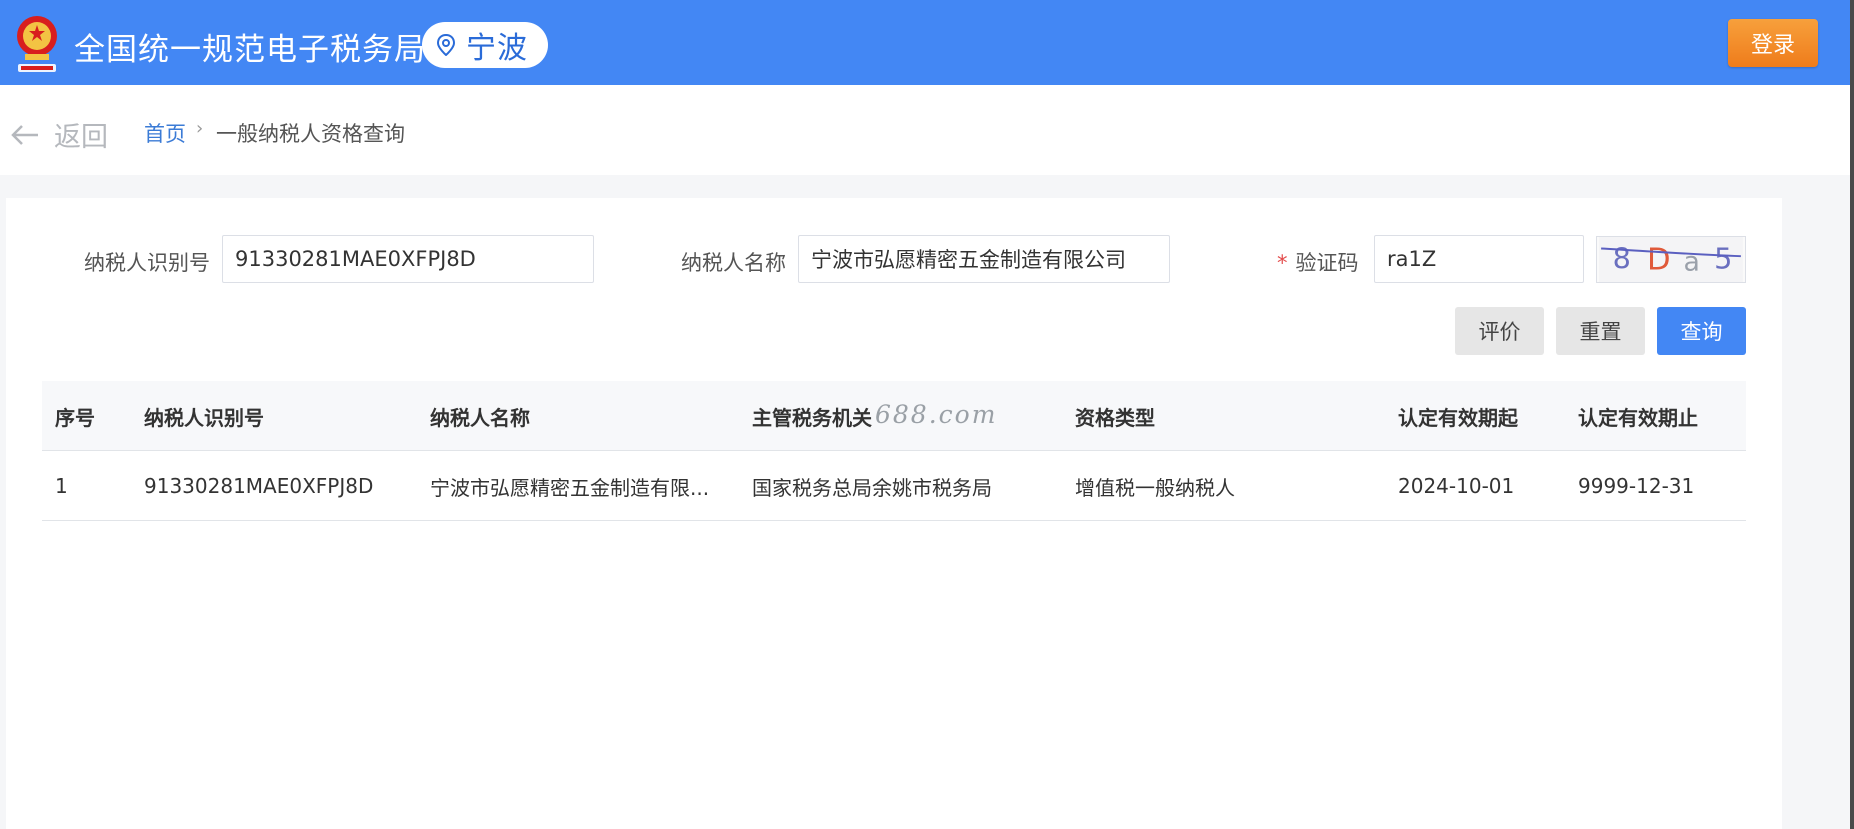 This screenshot has height=829, width=1854. What do you see at coordinates (480, 417) in the screenshot?
I see `column-header-taxpayer-name: 纳税人名称` at bounding box center [480, 417].